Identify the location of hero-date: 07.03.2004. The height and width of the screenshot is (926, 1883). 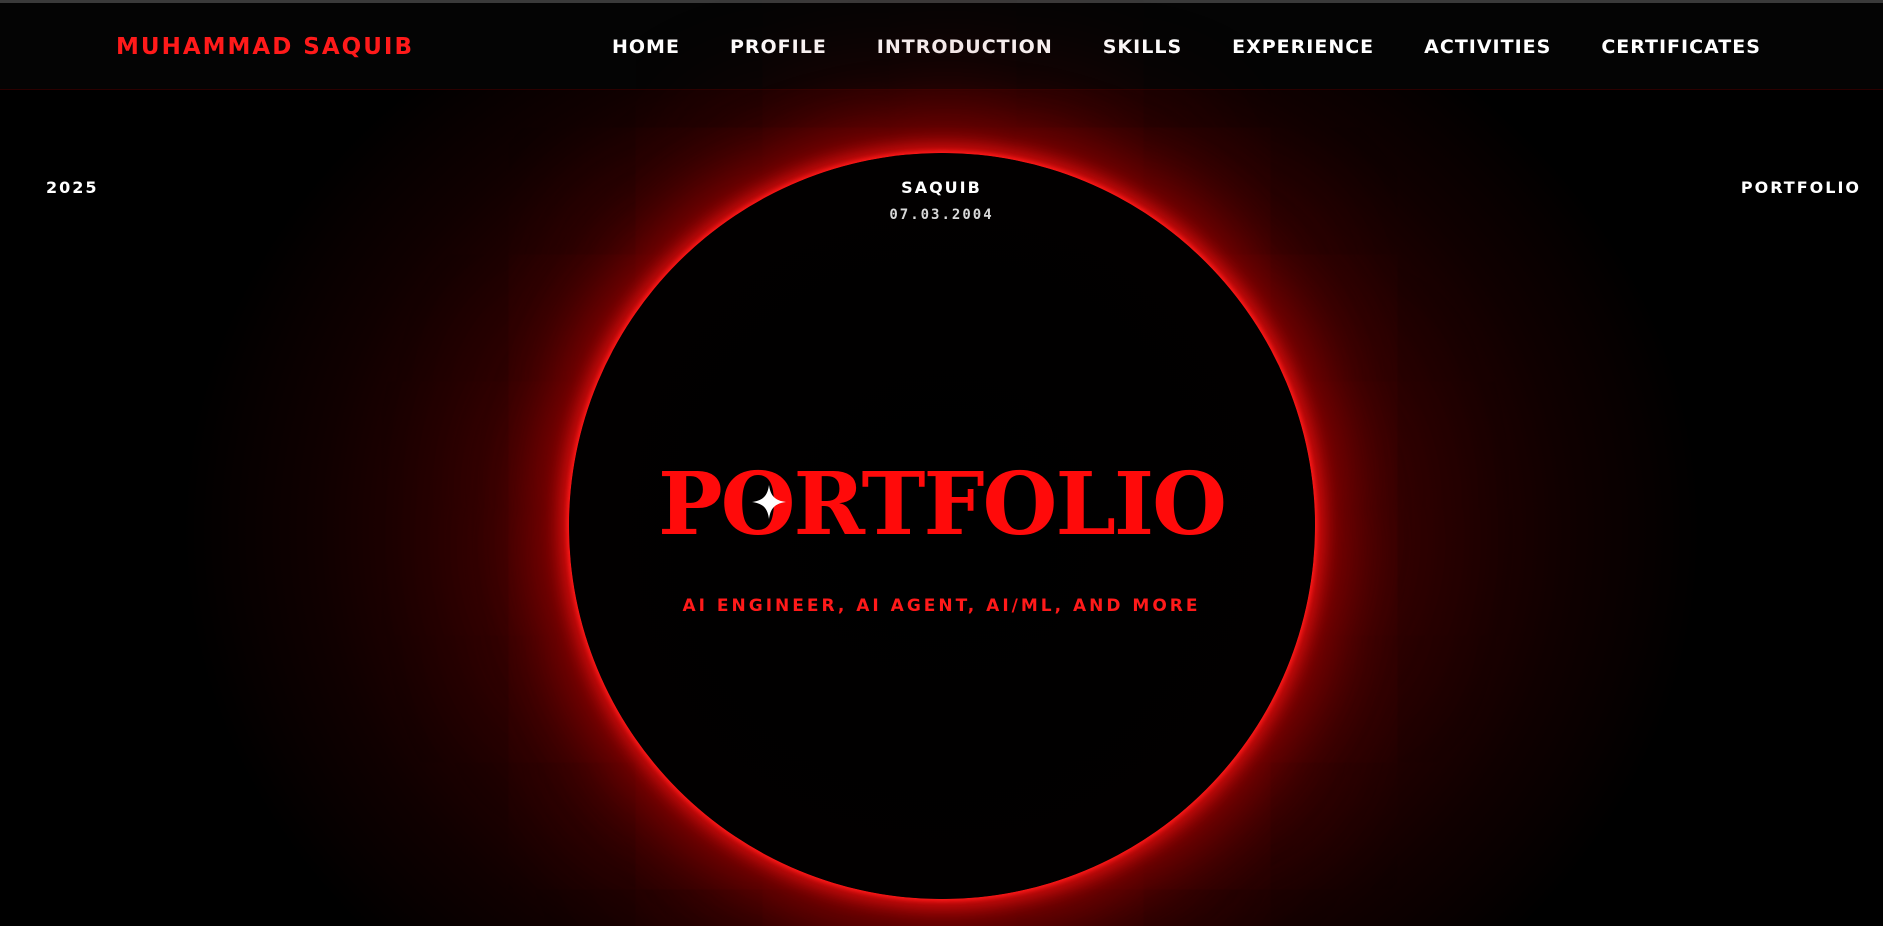
(941, 215).